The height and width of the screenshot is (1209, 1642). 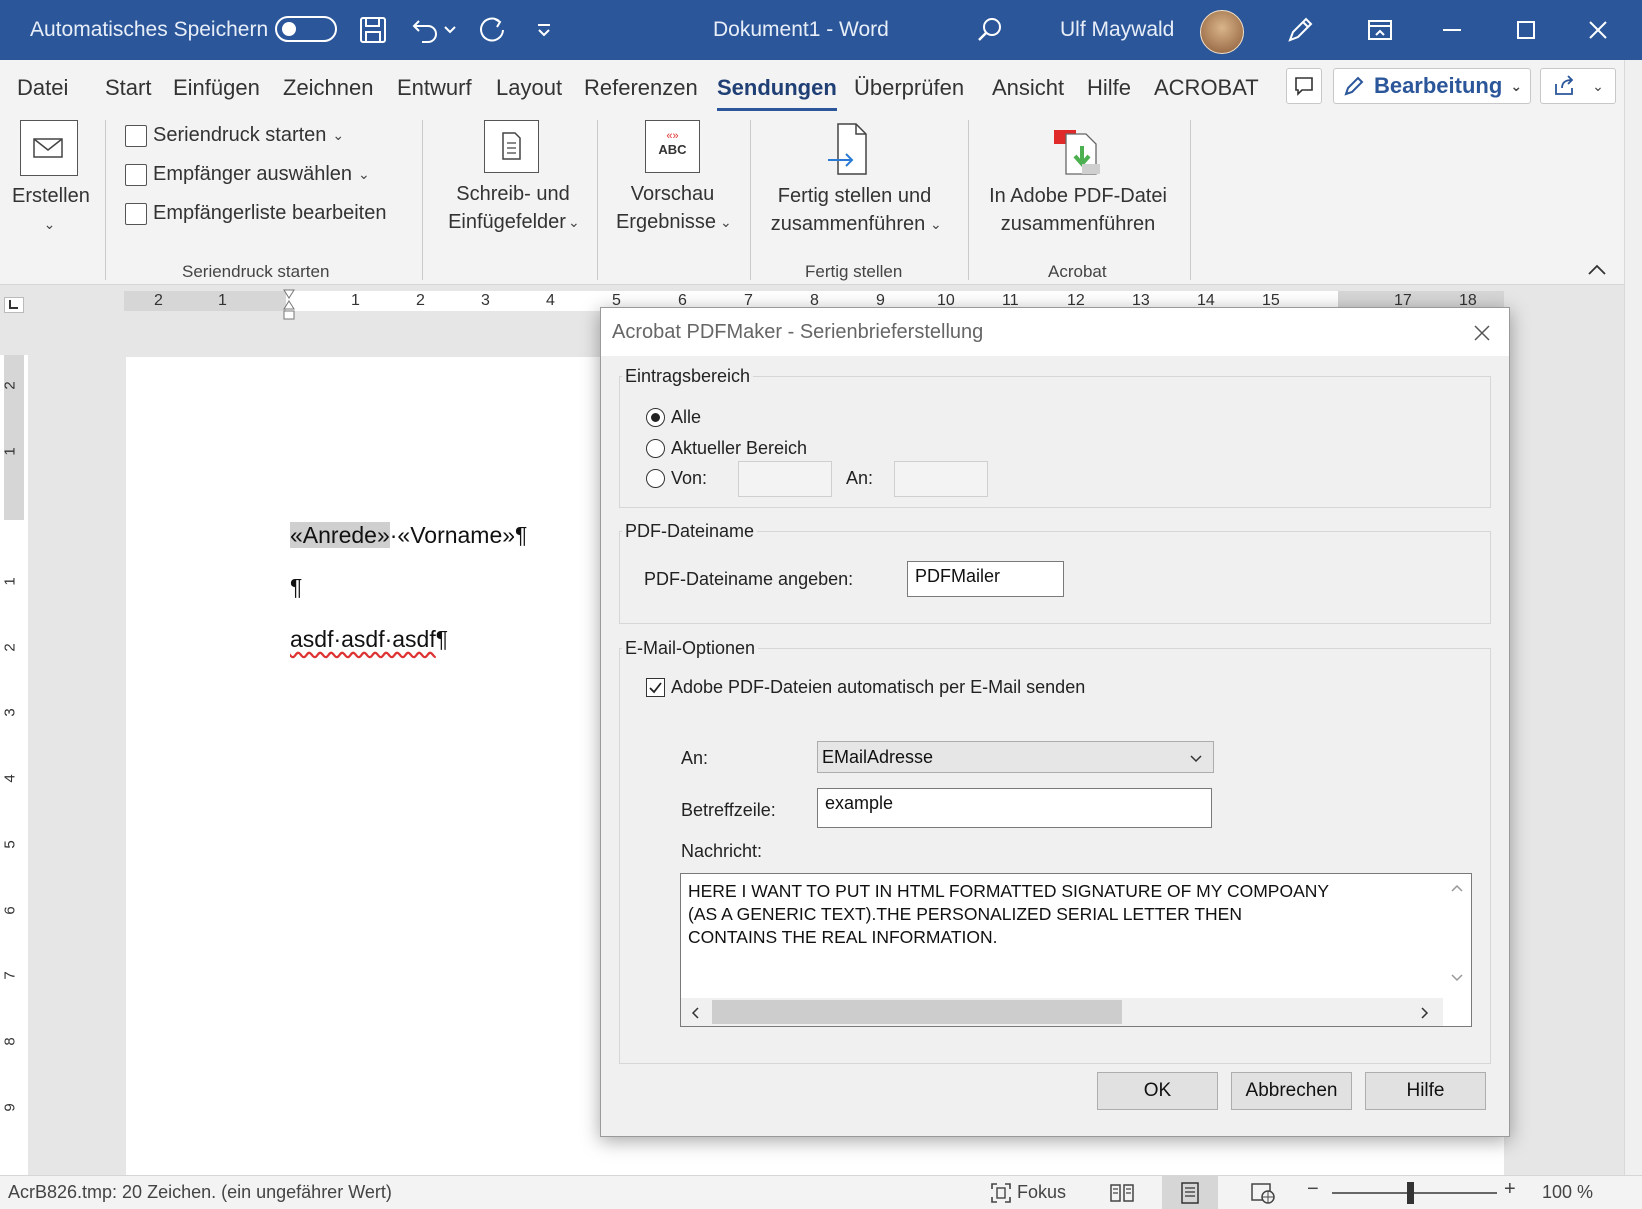 What do you see at coordinates (492, 30) in the screenshot?
I see `redo-icon` at bounding box center [492, 30].